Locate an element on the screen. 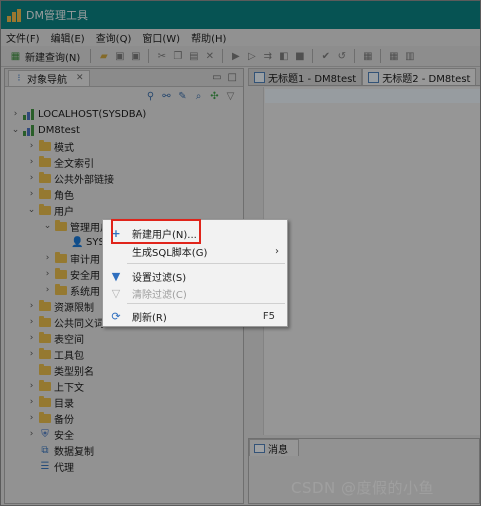 Image resolution: width=481 pixels, height=506 pixels. menu-item-label: 刷新(R) is located at coordinates (149, 318).